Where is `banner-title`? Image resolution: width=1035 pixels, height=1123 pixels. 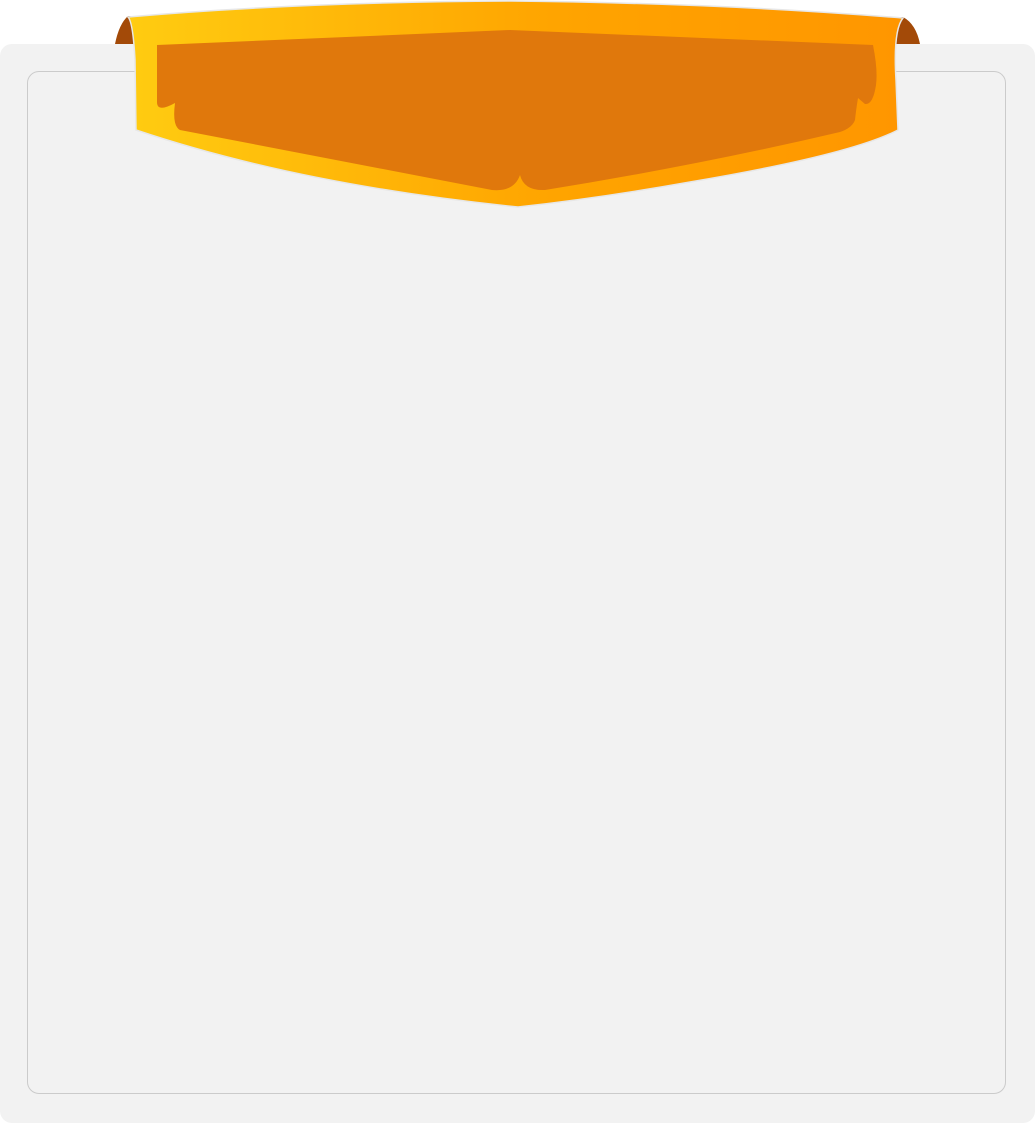
banner-title is located at coordinates (515, 95).